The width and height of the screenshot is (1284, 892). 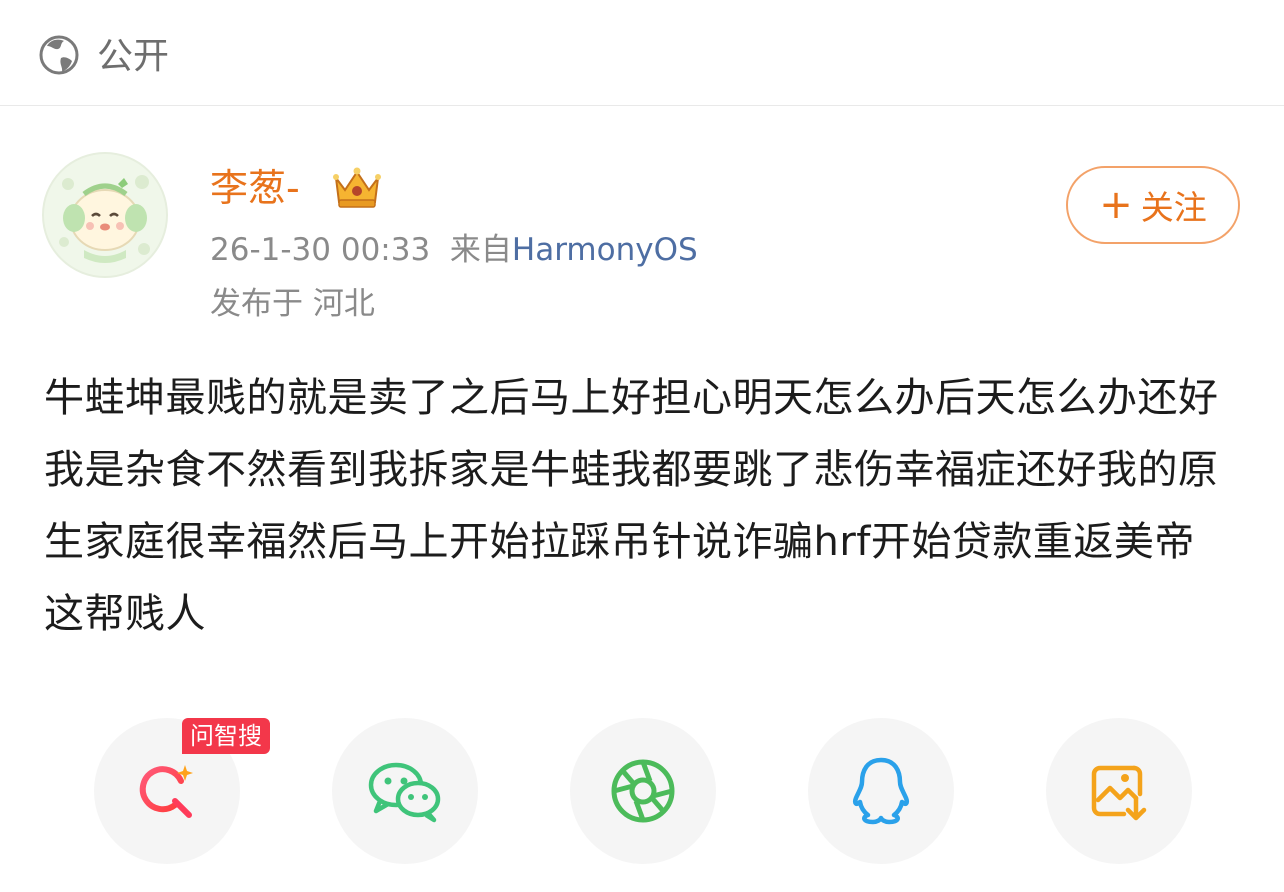 I want to click on crown-icon, so click(x=357, y=187).